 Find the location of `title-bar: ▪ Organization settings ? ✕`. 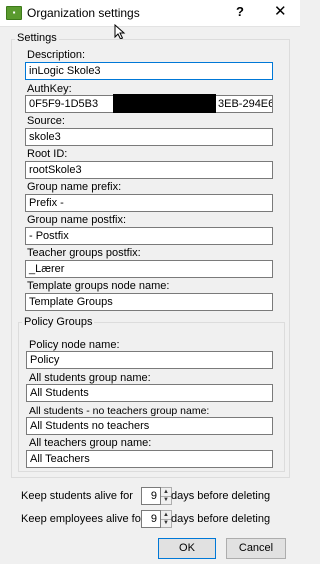

title-bar: ▪ Organization settings ? ✕ is located at coordinates (150, 13).